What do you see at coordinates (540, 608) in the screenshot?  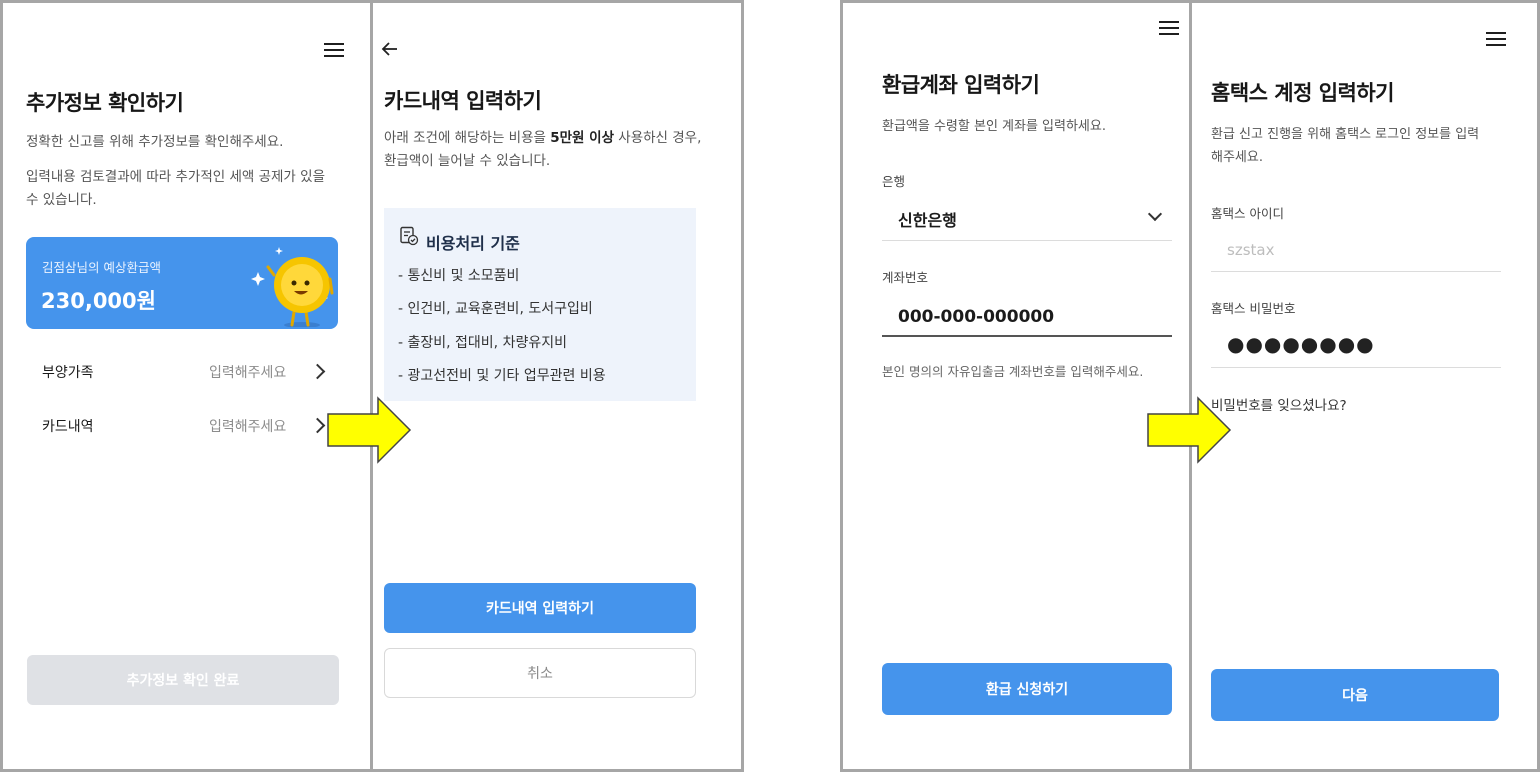 I see `enter-card-history-button: 카드내역 입력하기` at bounding box center [540, 608].